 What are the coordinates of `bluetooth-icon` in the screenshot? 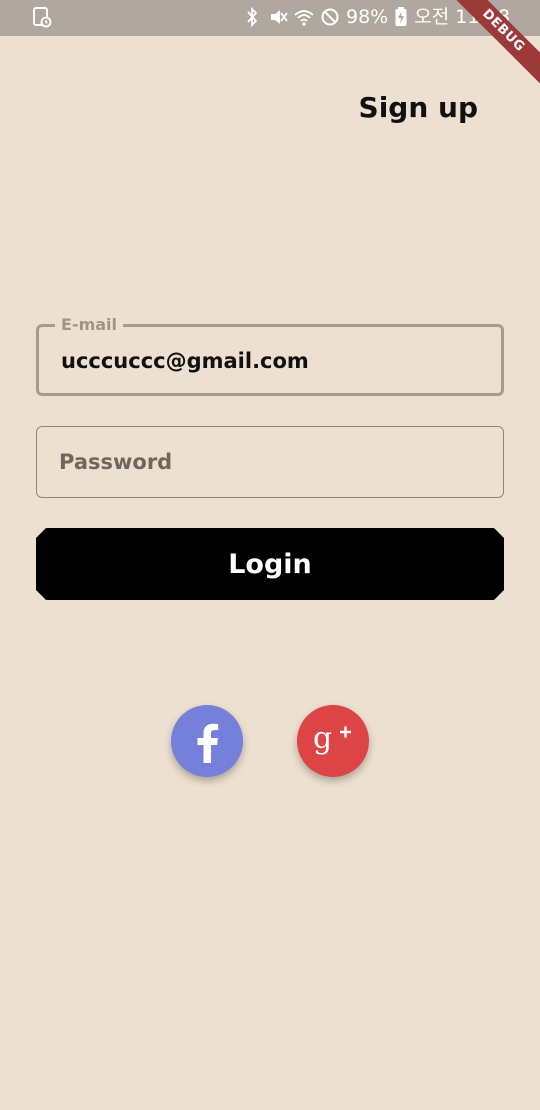 It's located at (252, 17).